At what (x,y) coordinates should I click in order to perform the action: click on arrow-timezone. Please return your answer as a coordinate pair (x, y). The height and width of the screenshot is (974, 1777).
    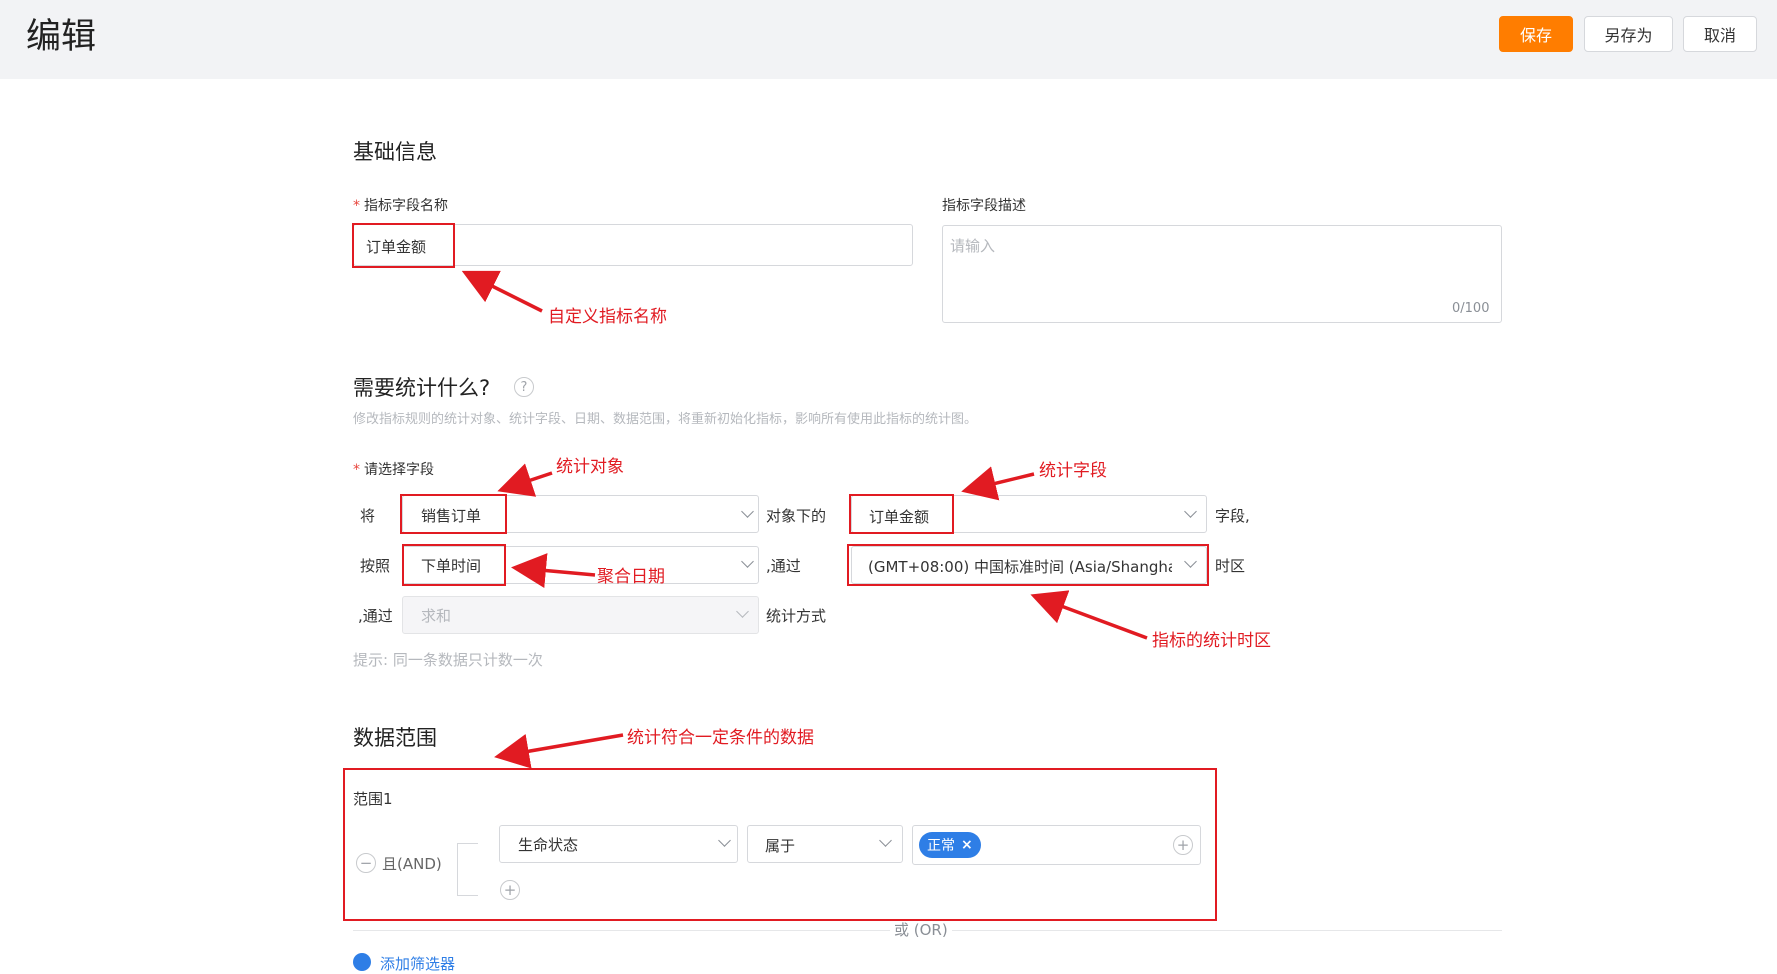
    Looking at the image, I should click on (1089, 615).